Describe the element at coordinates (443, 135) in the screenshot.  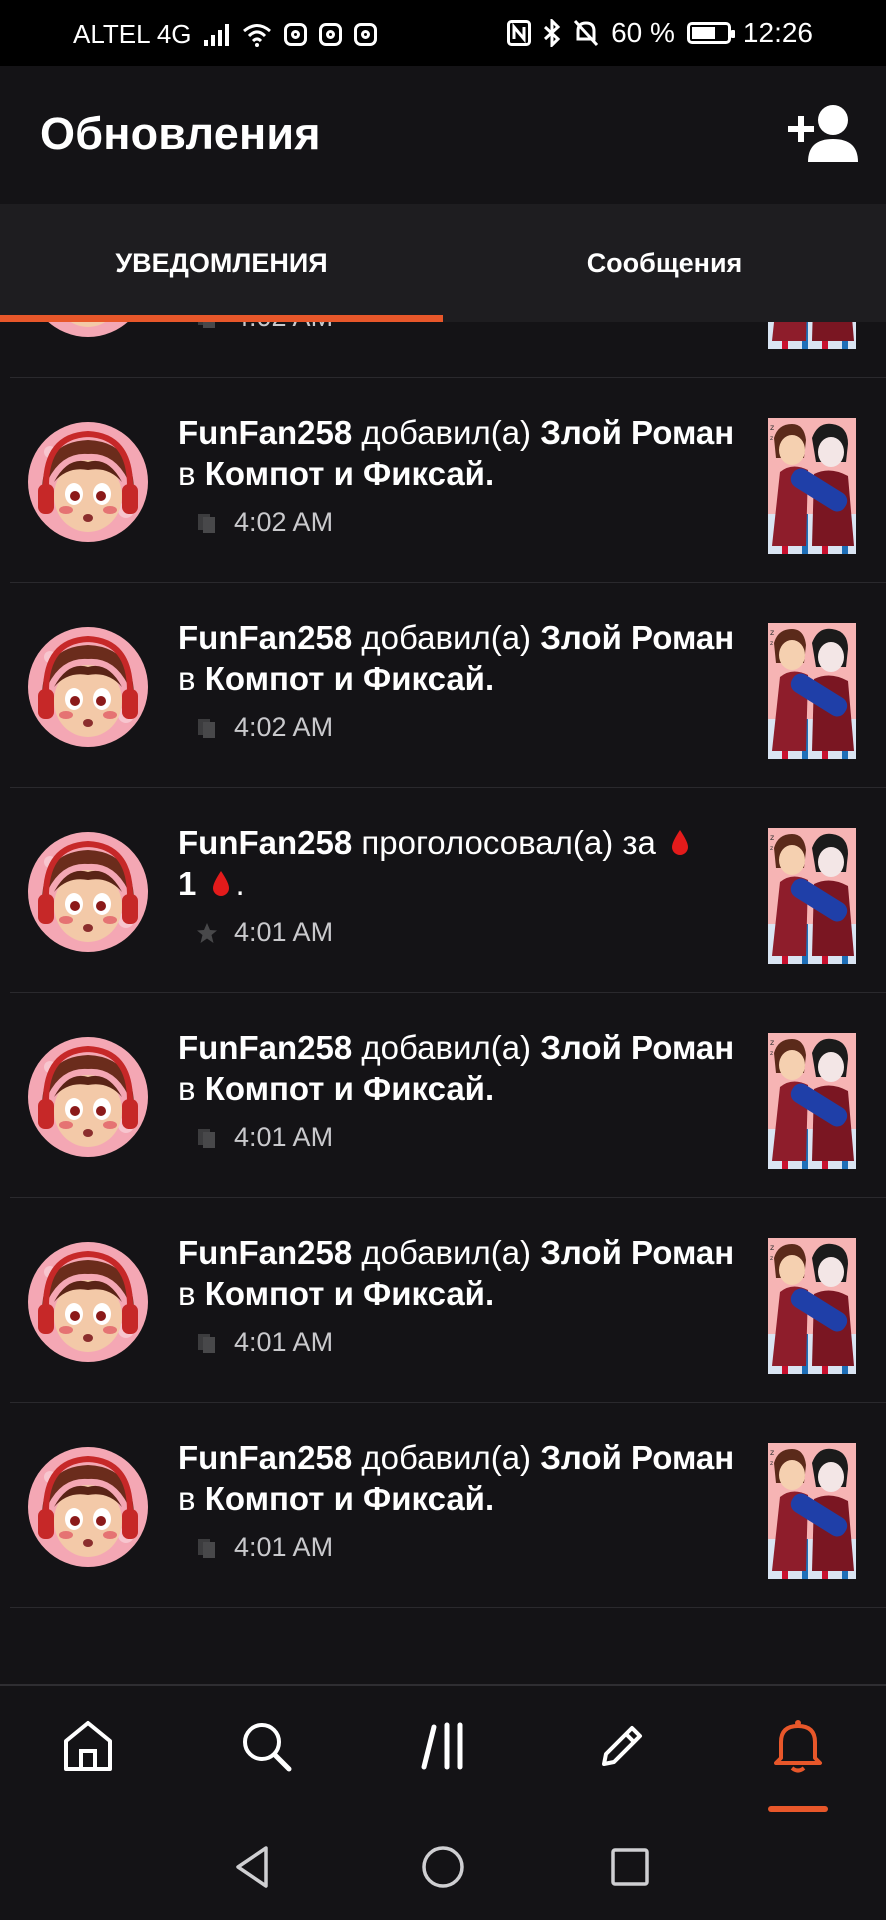
I see `app-header: Обновления` at that location.